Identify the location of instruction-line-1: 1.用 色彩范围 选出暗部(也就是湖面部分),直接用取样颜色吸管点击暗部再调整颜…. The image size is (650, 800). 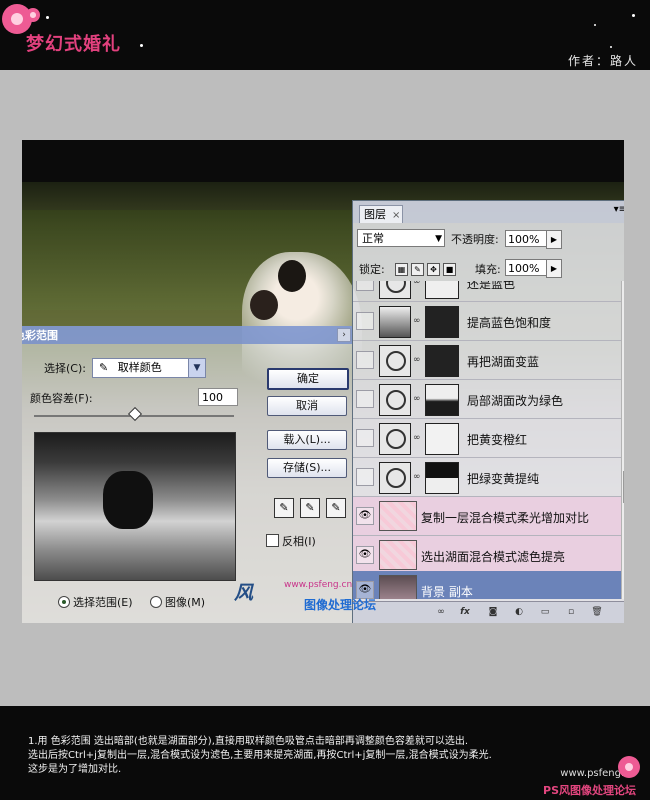
(248, 741).